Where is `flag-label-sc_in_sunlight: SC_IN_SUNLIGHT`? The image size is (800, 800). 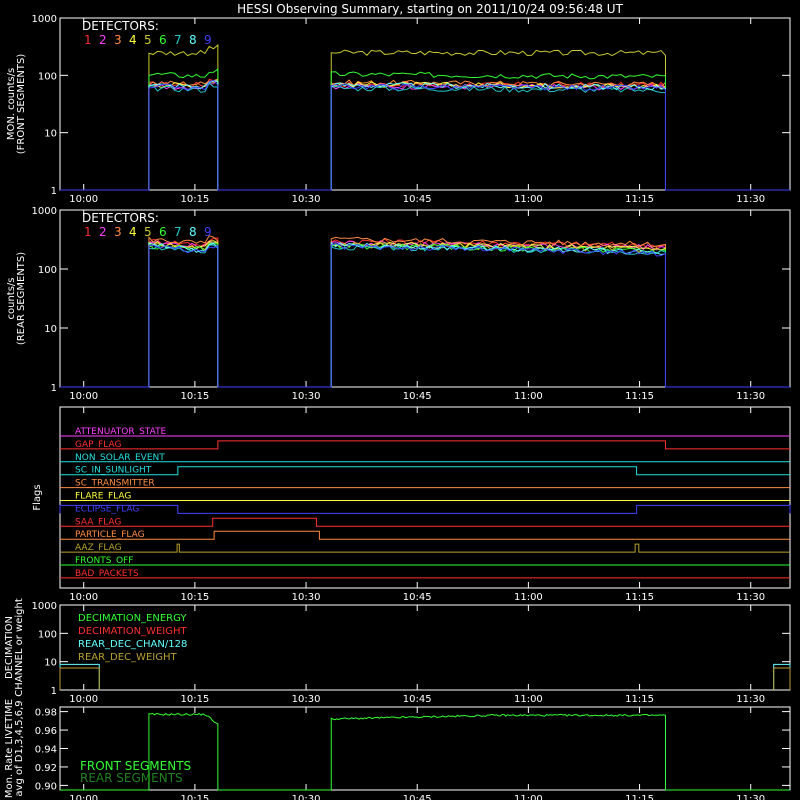 flag-label-sc_in_sunlight: SC_IN_SUNLIGHT is located at coordinates (113, 471).